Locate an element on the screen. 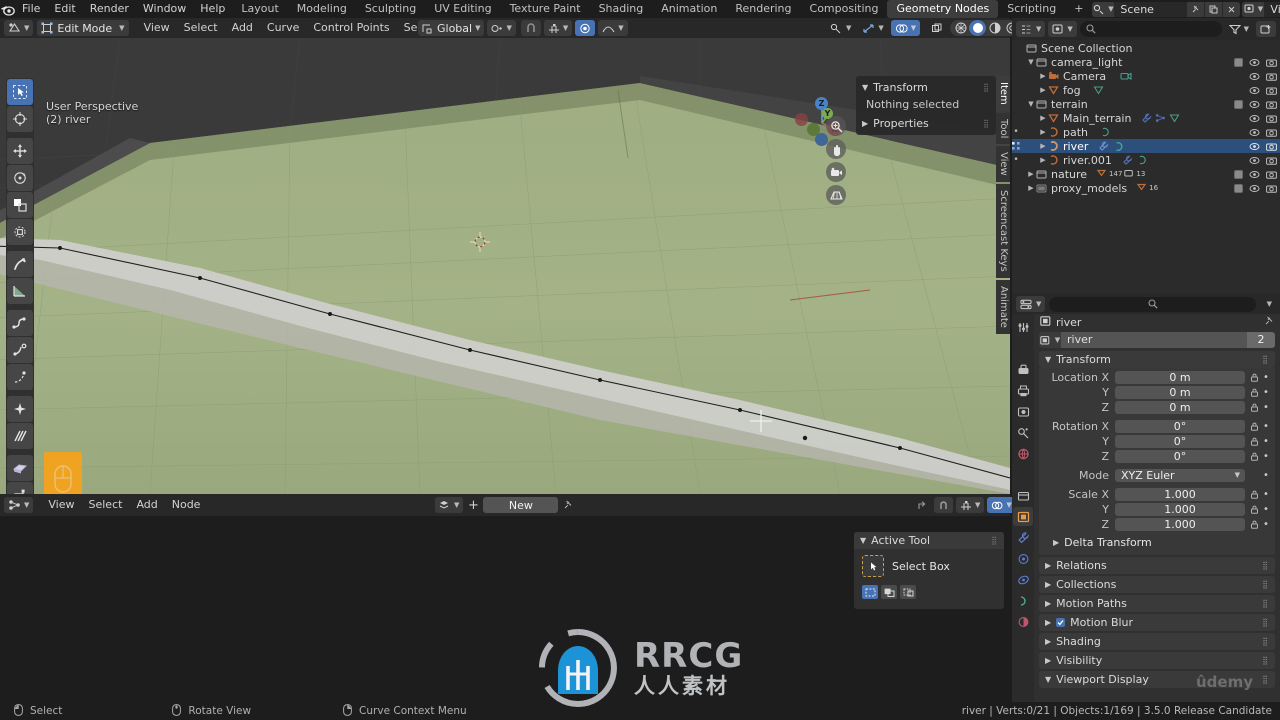 This screenshot has width=1280, height=720. menu-window: Window is located at coordinates (164, 9).